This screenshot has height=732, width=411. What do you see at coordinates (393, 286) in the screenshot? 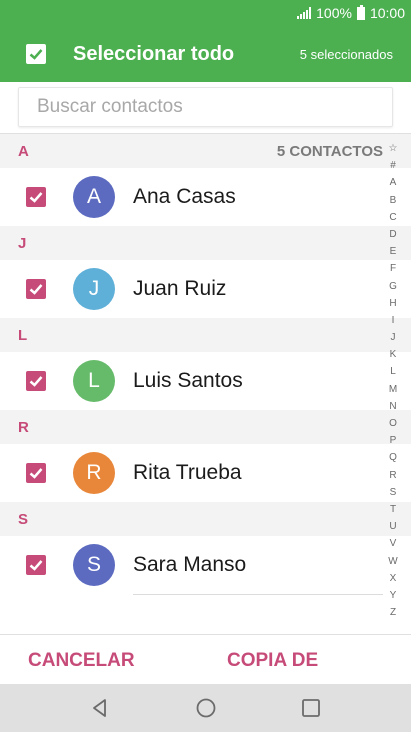
I see `index-letter: G` at bounding box center [393, 286].